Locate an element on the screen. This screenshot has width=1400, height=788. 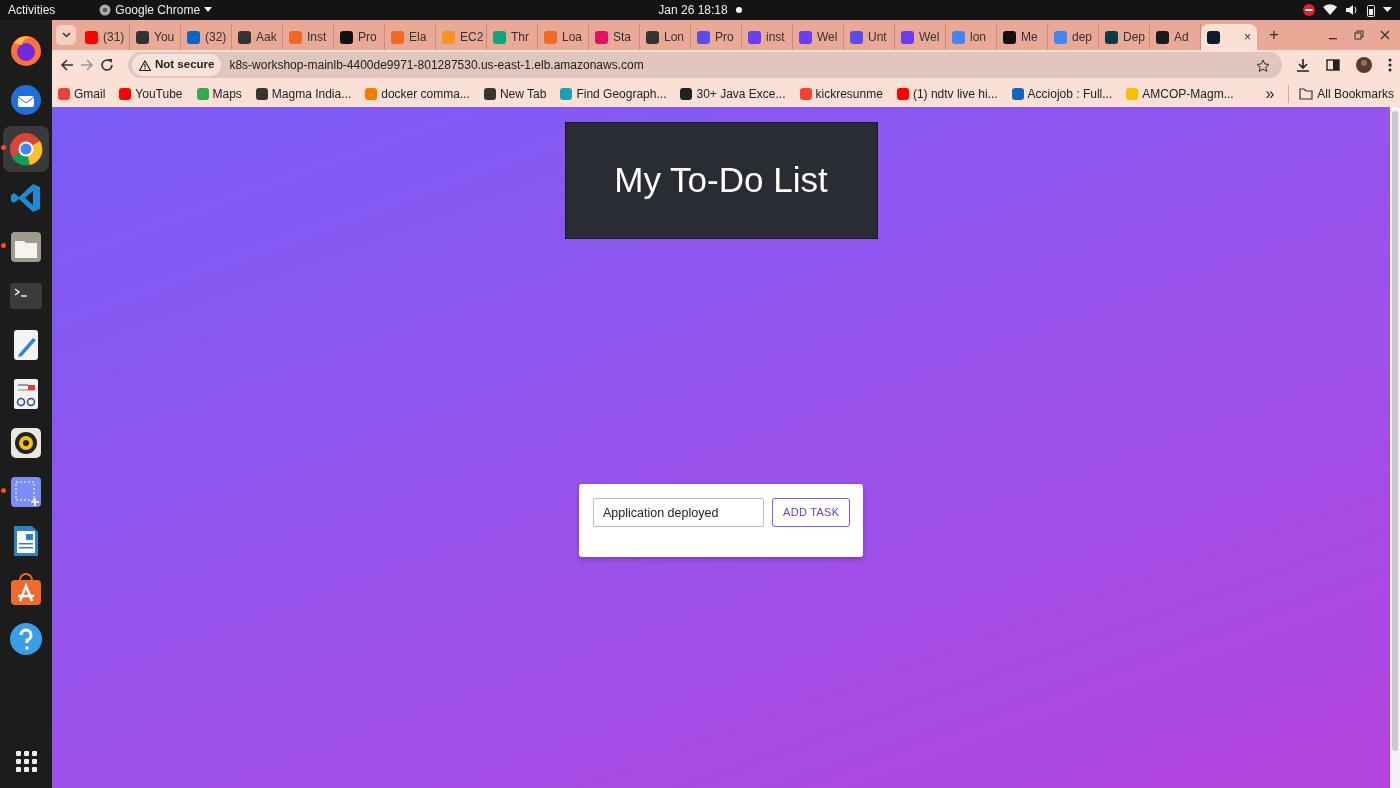
download-icon is located at coordinates (1303, 65).